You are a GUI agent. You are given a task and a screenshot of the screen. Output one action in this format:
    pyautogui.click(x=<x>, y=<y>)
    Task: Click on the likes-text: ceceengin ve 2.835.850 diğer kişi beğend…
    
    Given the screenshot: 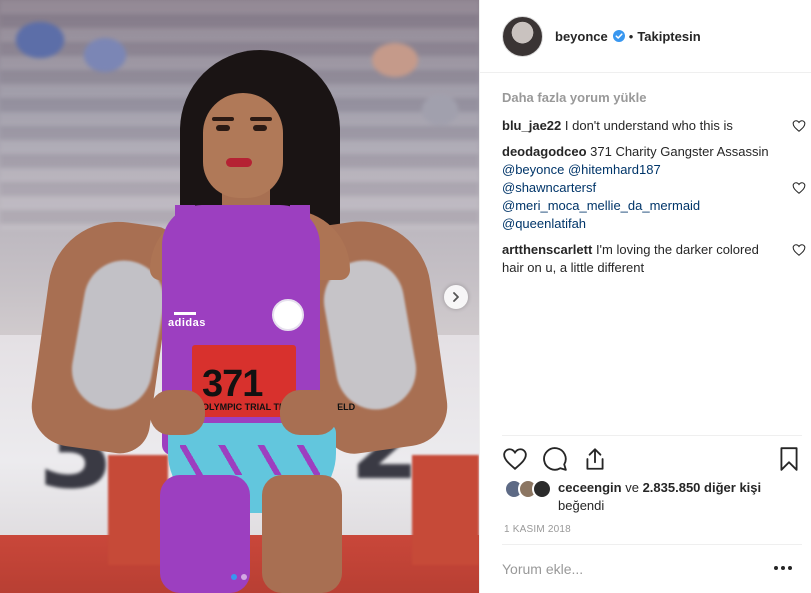 What is the action you would take?
    pyautogui.click(x=656, y=497)
    